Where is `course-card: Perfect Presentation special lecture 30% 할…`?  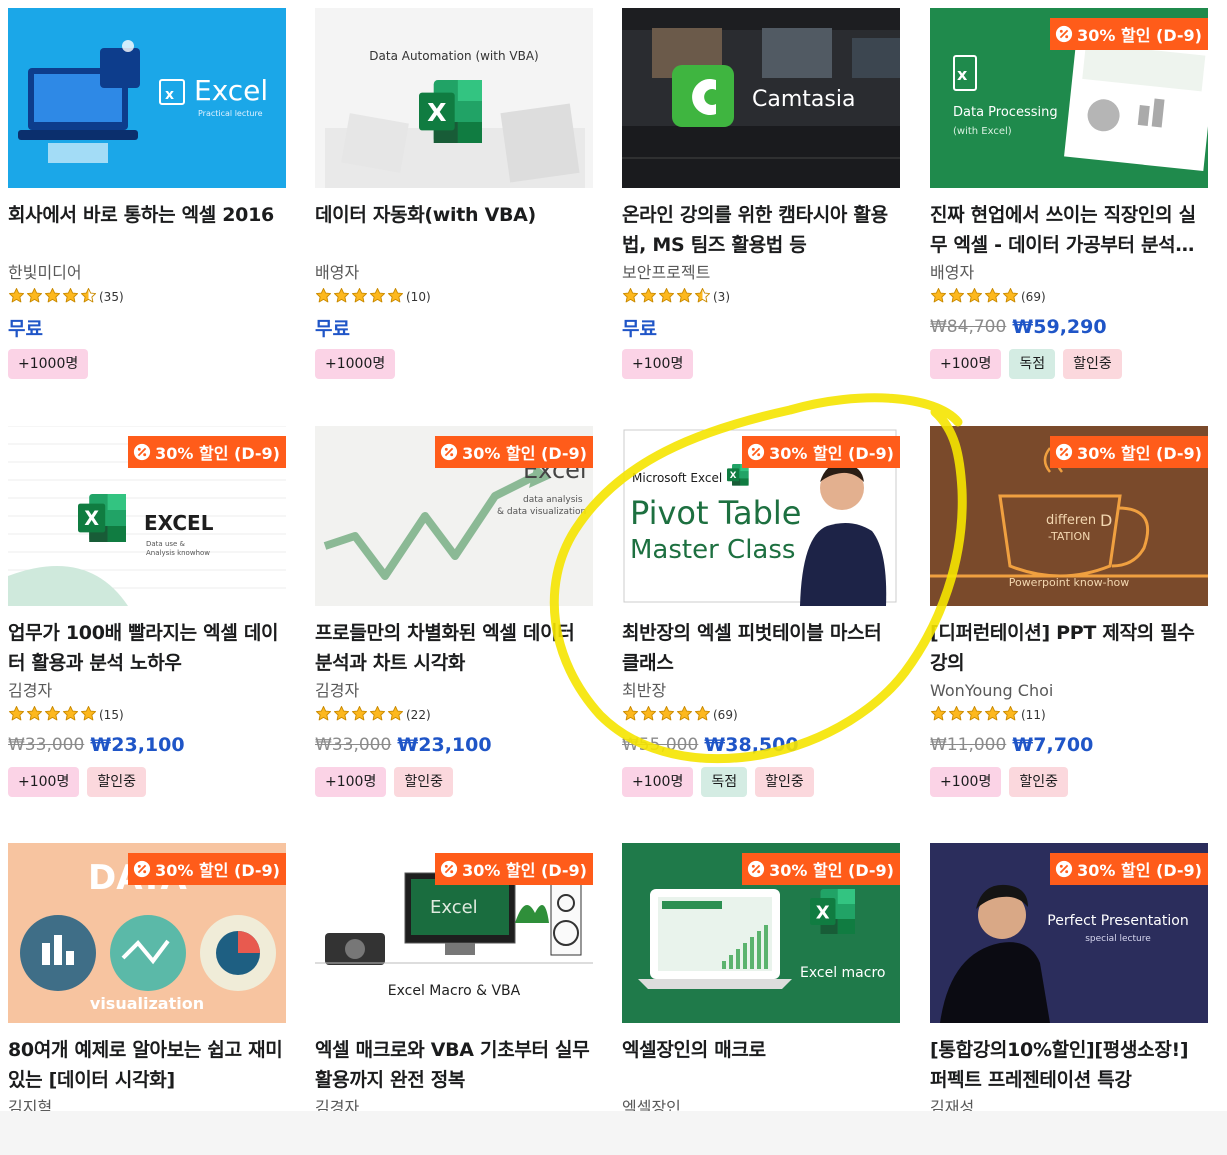
course-card: Perfect Presentation special lecture 30% 할… is located at coordinates (1069, 977).